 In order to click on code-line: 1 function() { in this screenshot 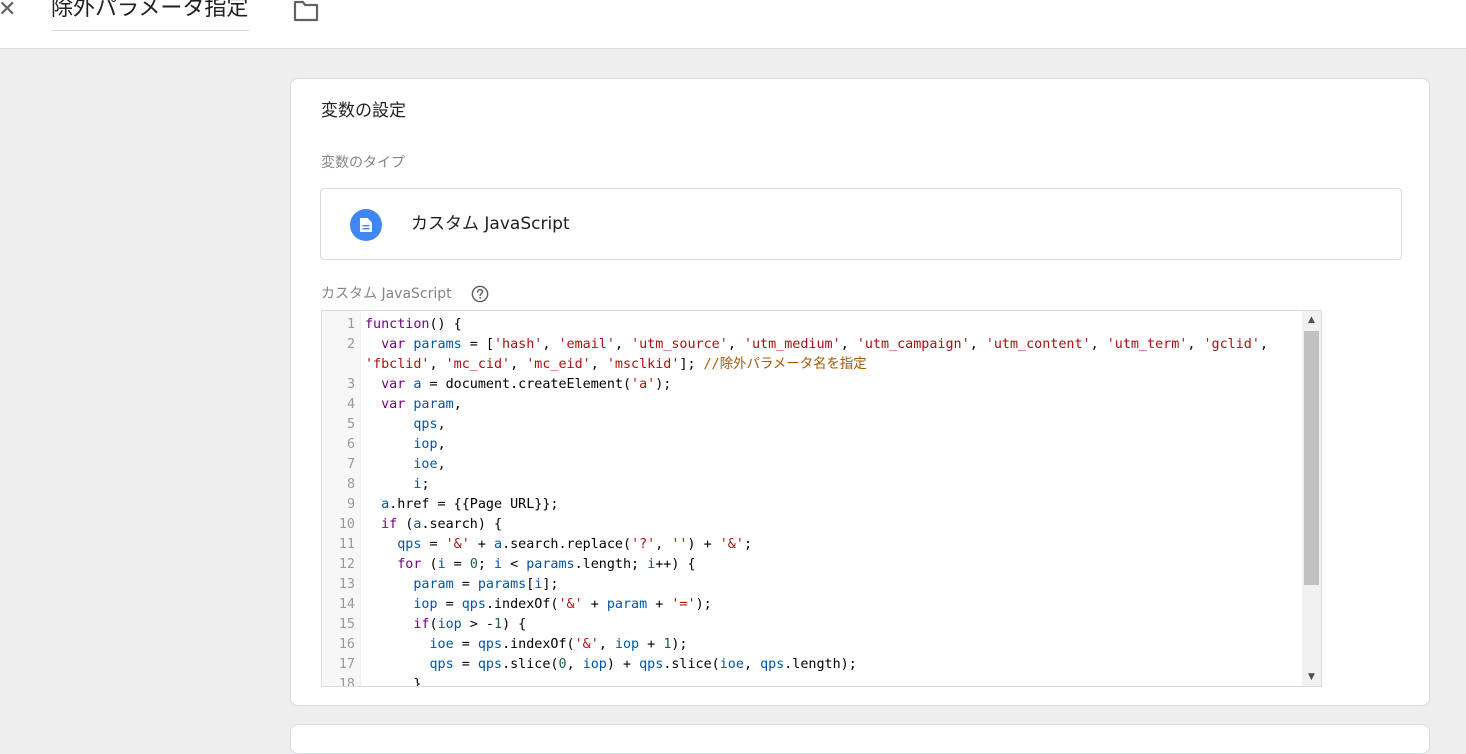, I will do `click(812, 325)`.